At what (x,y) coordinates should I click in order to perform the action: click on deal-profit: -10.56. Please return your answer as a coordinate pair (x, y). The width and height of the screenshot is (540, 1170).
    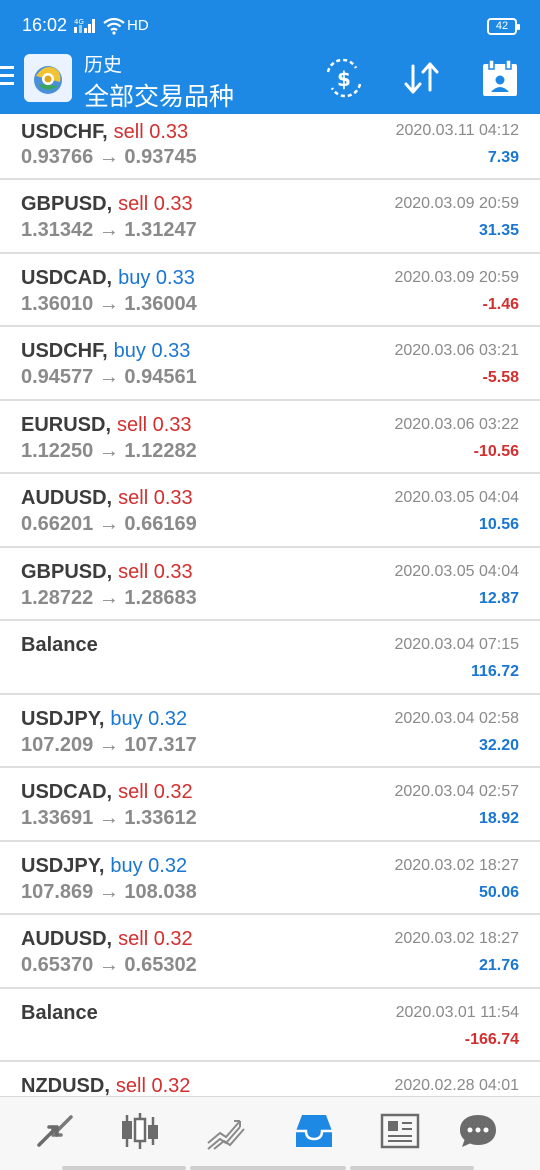
    Looking at the image, I should click on (496, 451).